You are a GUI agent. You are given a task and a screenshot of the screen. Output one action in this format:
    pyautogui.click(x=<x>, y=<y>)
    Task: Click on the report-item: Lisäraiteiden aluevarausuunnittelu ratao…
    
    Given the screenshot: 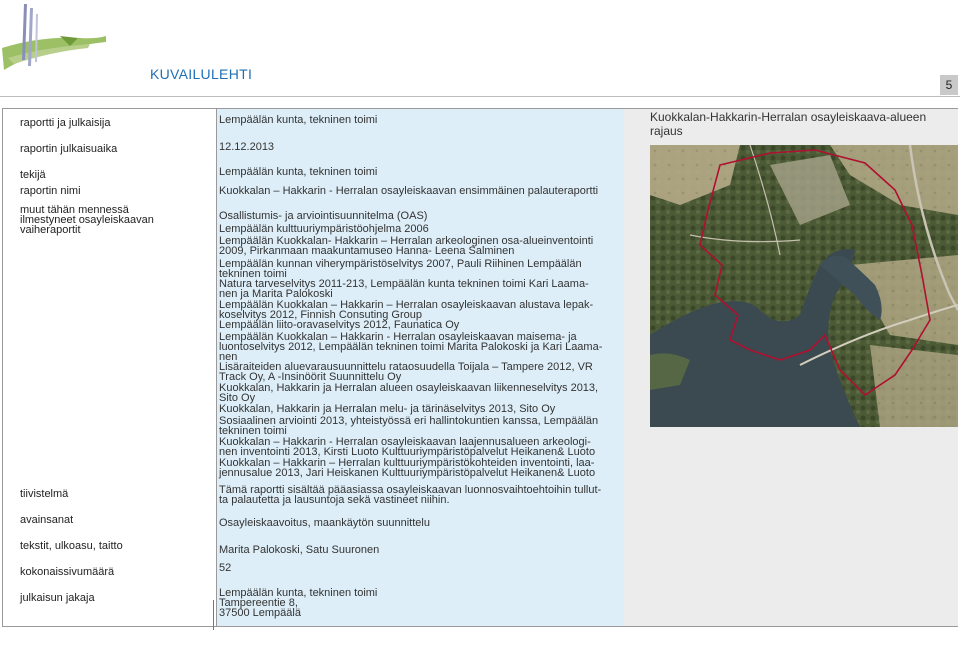 What is the action you would take?
    pyautogui.click(x=406, y=372)
    